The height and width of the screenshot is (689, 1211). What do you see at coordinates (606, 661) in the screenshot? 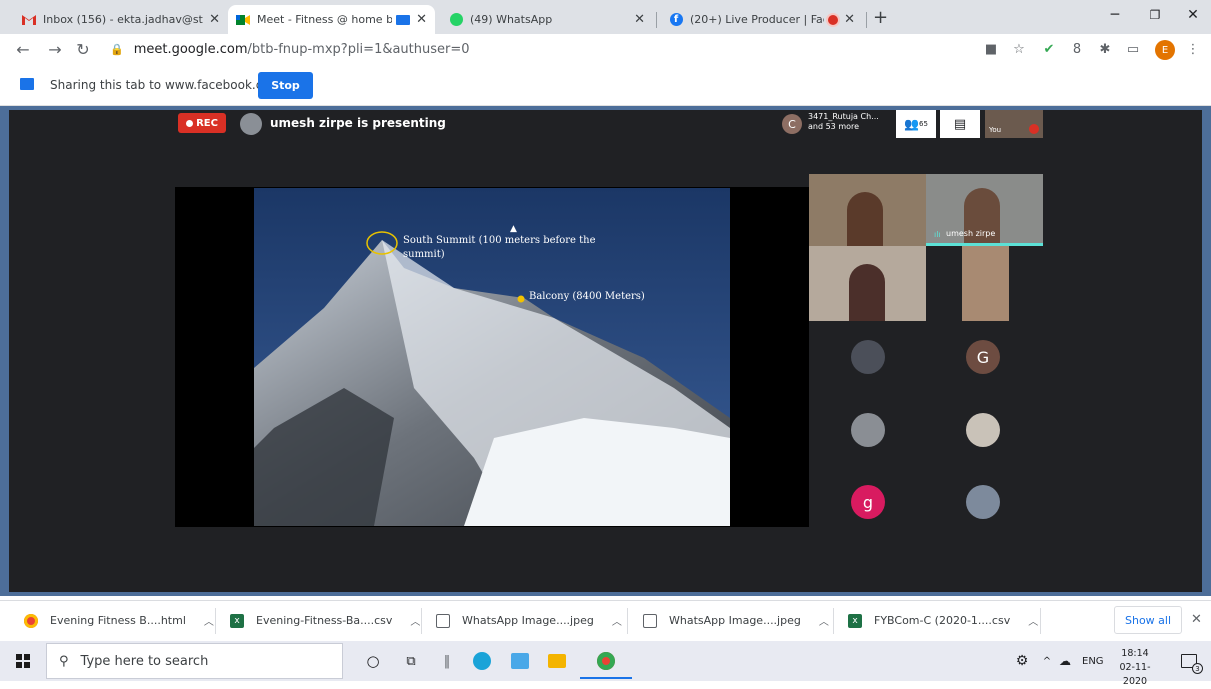
I see `chrome-taskbar-icon` at bounding box center [606, 661].